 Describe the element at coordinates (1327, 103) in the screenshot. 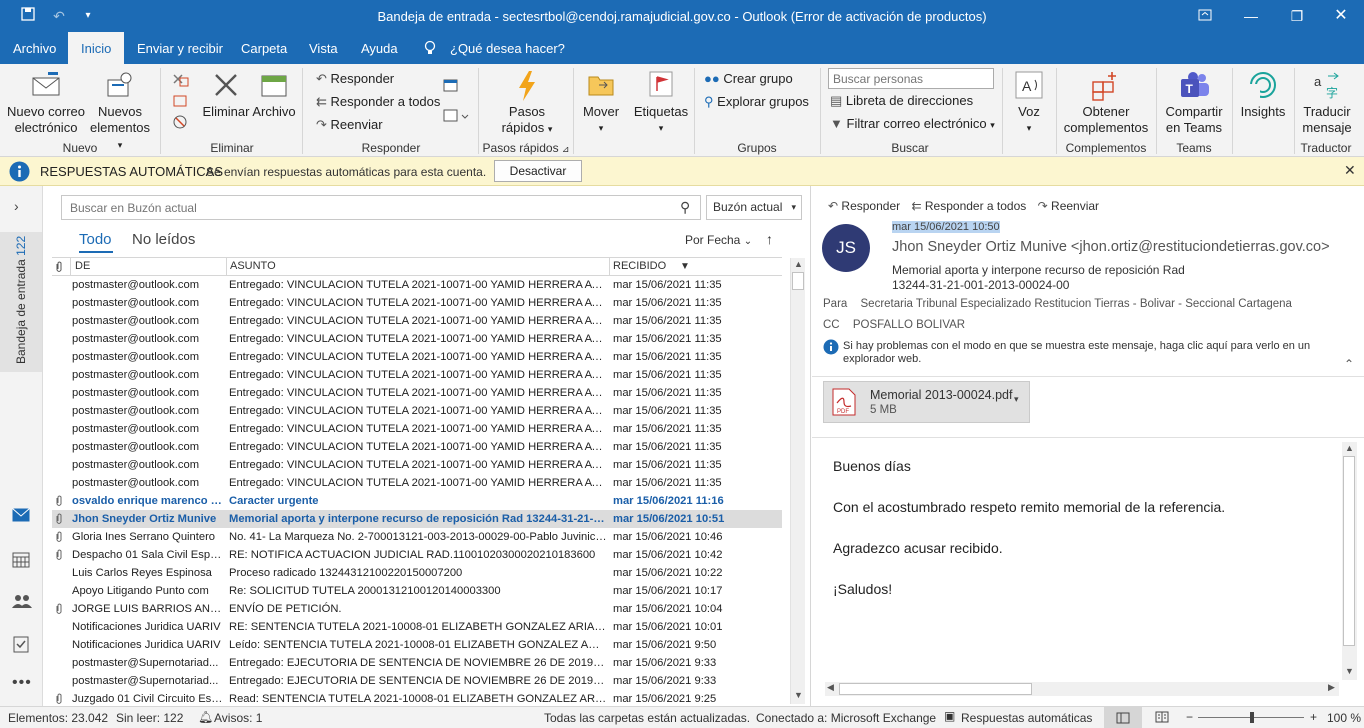

I see `translate-button: a字 Traducir mensaje` at that location.